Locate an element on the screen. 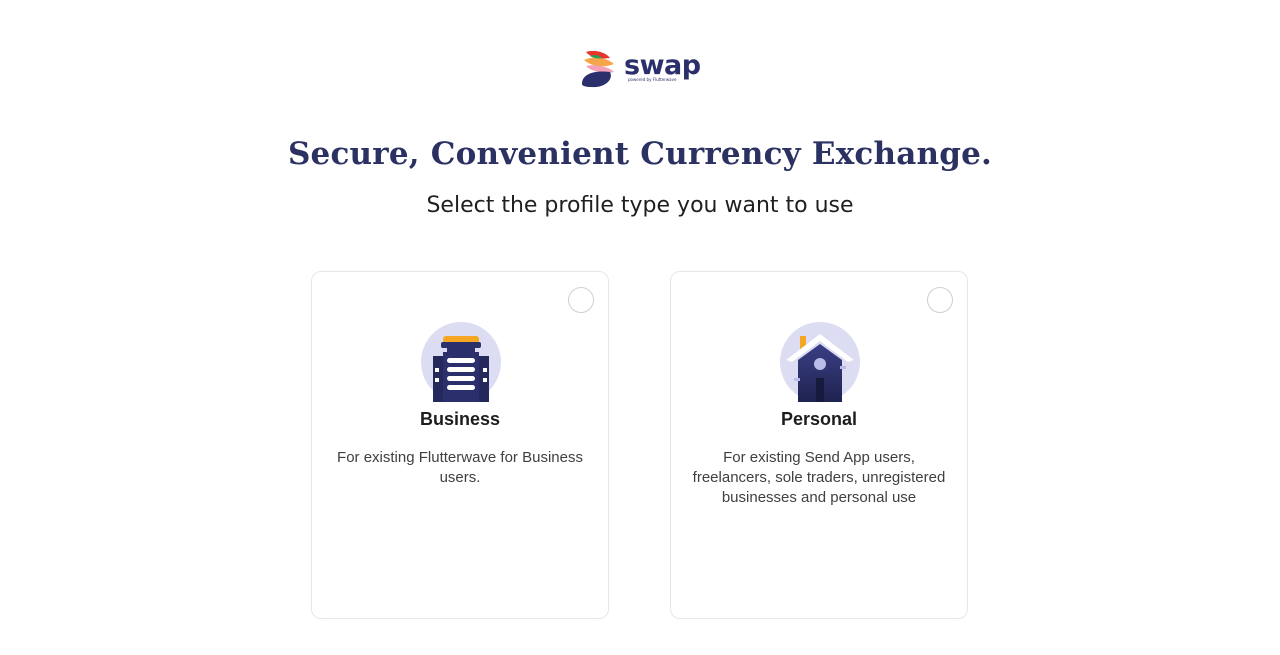  business-title: Business is located at coordinates (460, 419).